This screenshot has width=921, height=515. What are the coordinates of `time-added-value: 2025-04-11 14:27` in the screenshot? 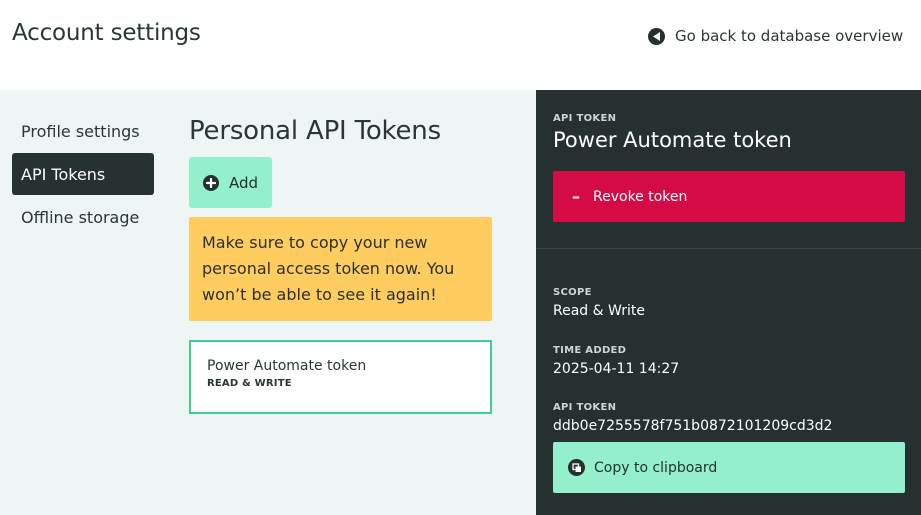 It's located at (616, 369).